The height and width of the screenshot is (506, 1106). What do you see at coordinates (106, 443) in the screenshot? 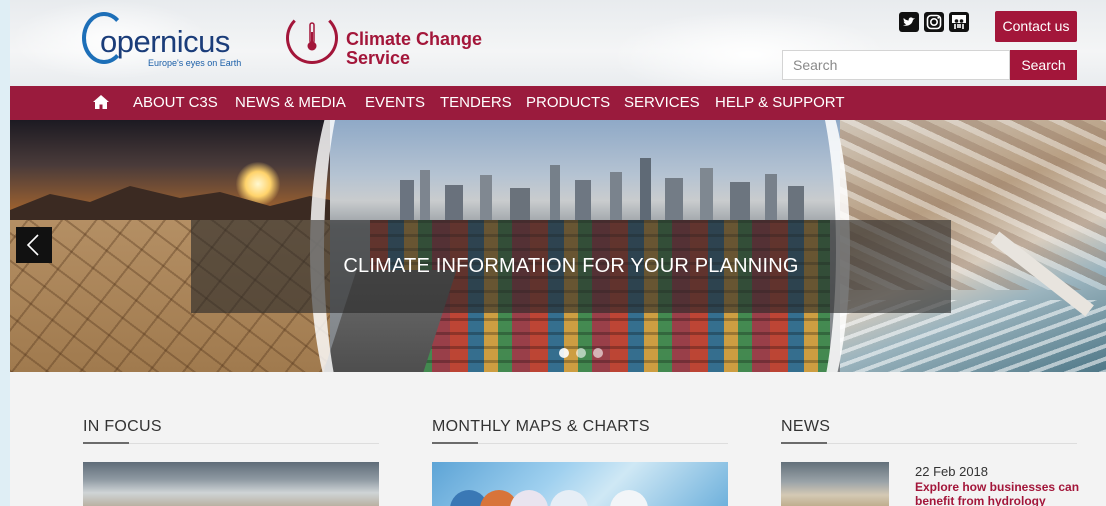
I see `in-focus-underline` at bounding box center [106, 443].